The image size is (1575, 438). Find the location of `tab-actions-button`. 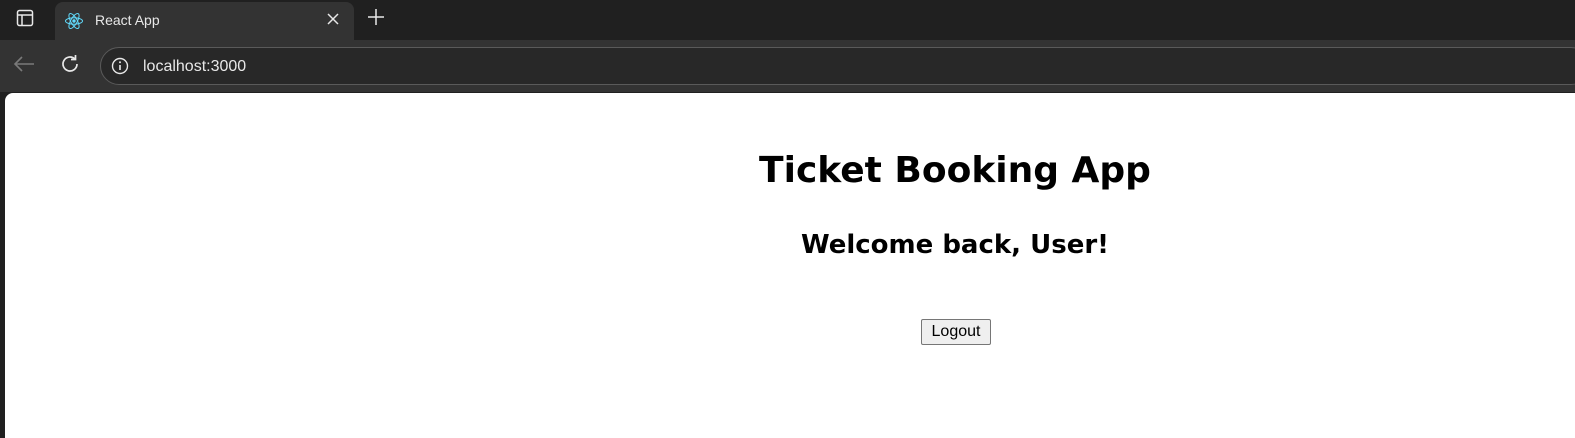

tab-actions-button is located at coordinates (25, 20).